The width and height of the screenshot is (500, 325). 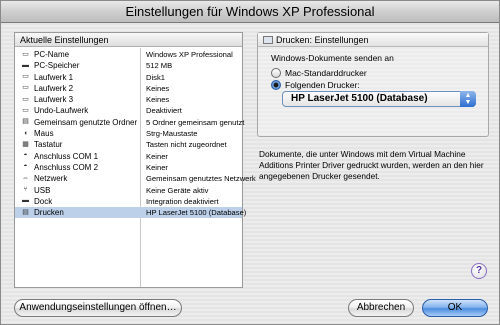 What do you see at coordinates (164, 111) in the screenshot?
I see `list-item-value: Deaktiviert` at bounding box center [164, 111].